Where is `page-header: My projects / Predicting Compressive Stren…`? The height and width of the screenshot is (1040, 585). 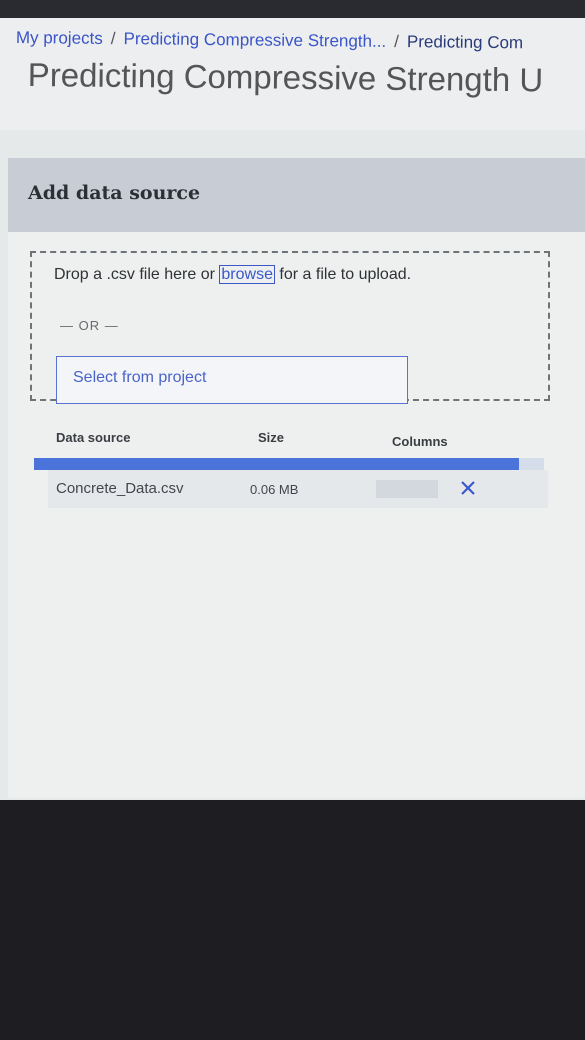 page-header: My projects / Predicting Compressive Stren… is located at coordinates (292, 74).